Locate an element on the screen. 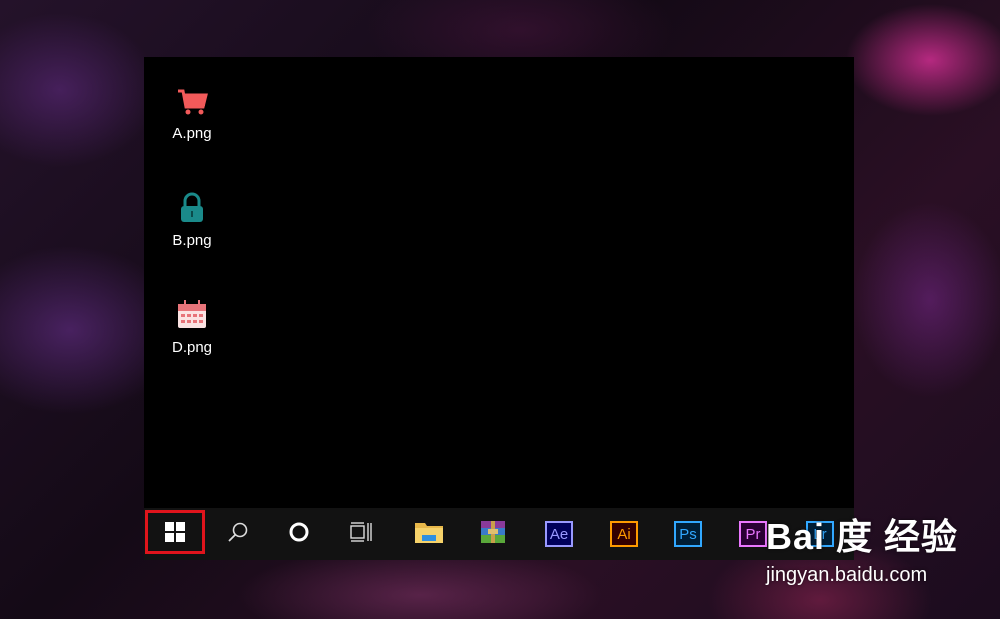 This screenshot has height=619, width=1000. after-effects-icon: Ae is located at coordinates (559, 534).